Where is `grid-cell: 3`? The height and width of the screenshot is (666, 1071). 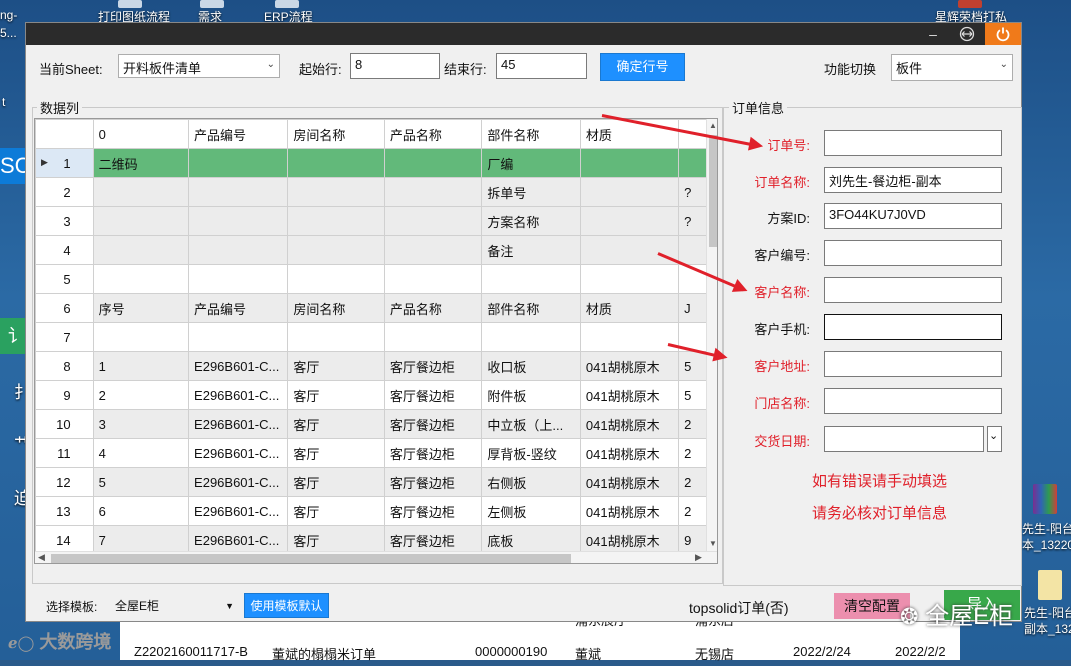
grid-cell: 3 is located at coordinates (141, 424).